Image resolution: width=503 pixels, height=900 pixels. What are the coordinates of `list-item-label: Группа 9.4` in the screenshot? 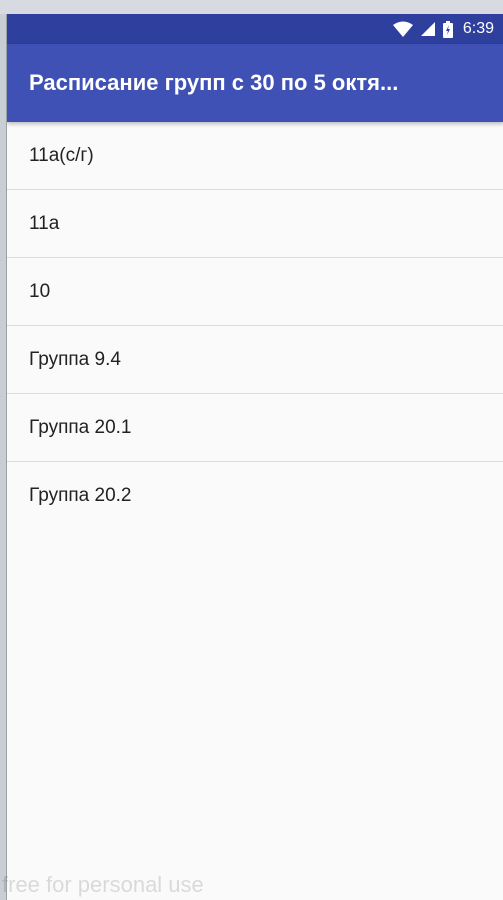 It's located at (75, 359).